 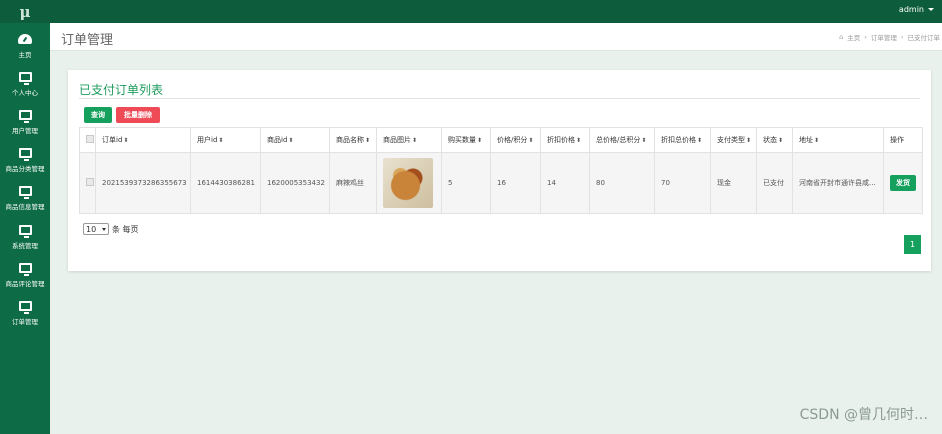 What do you see at coordinates (774, 183) in the screenshot?
I see `cell-status: 已支付` at bounding box center [774, 183].